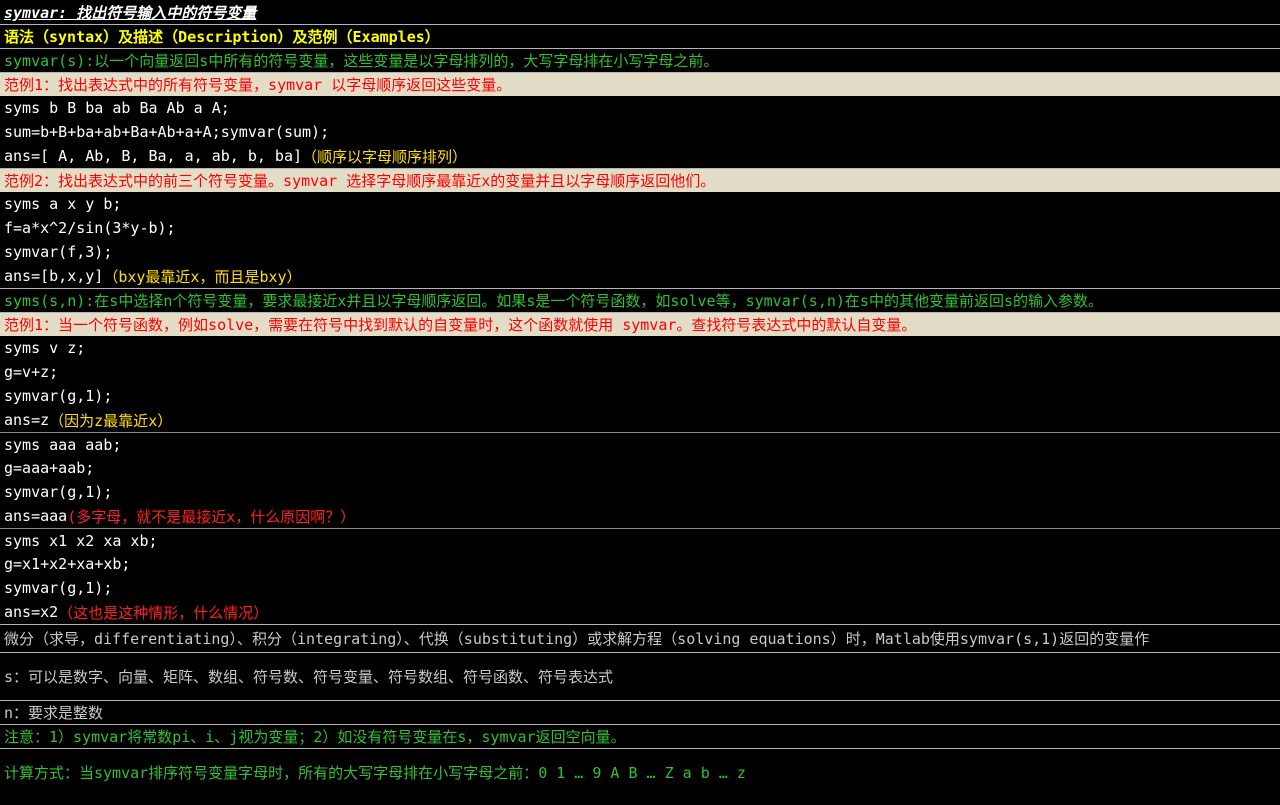 Image resolution: width=1280 pixels, height=805 pixels. What do you see at coordinates (640, 108) in the screenshot?
I see `code-line: syms b B ba ab Ba Ab a A;` at bounding box center [640, 108].